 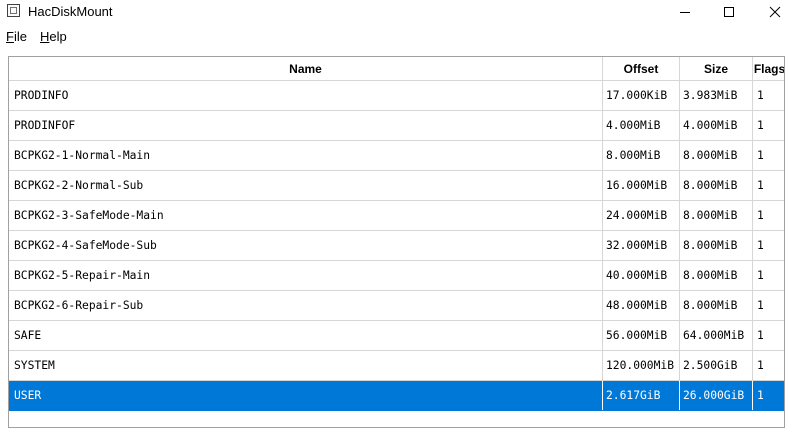 I want to click on cell-size: 3.983MiB, so click(x=716, y=95).